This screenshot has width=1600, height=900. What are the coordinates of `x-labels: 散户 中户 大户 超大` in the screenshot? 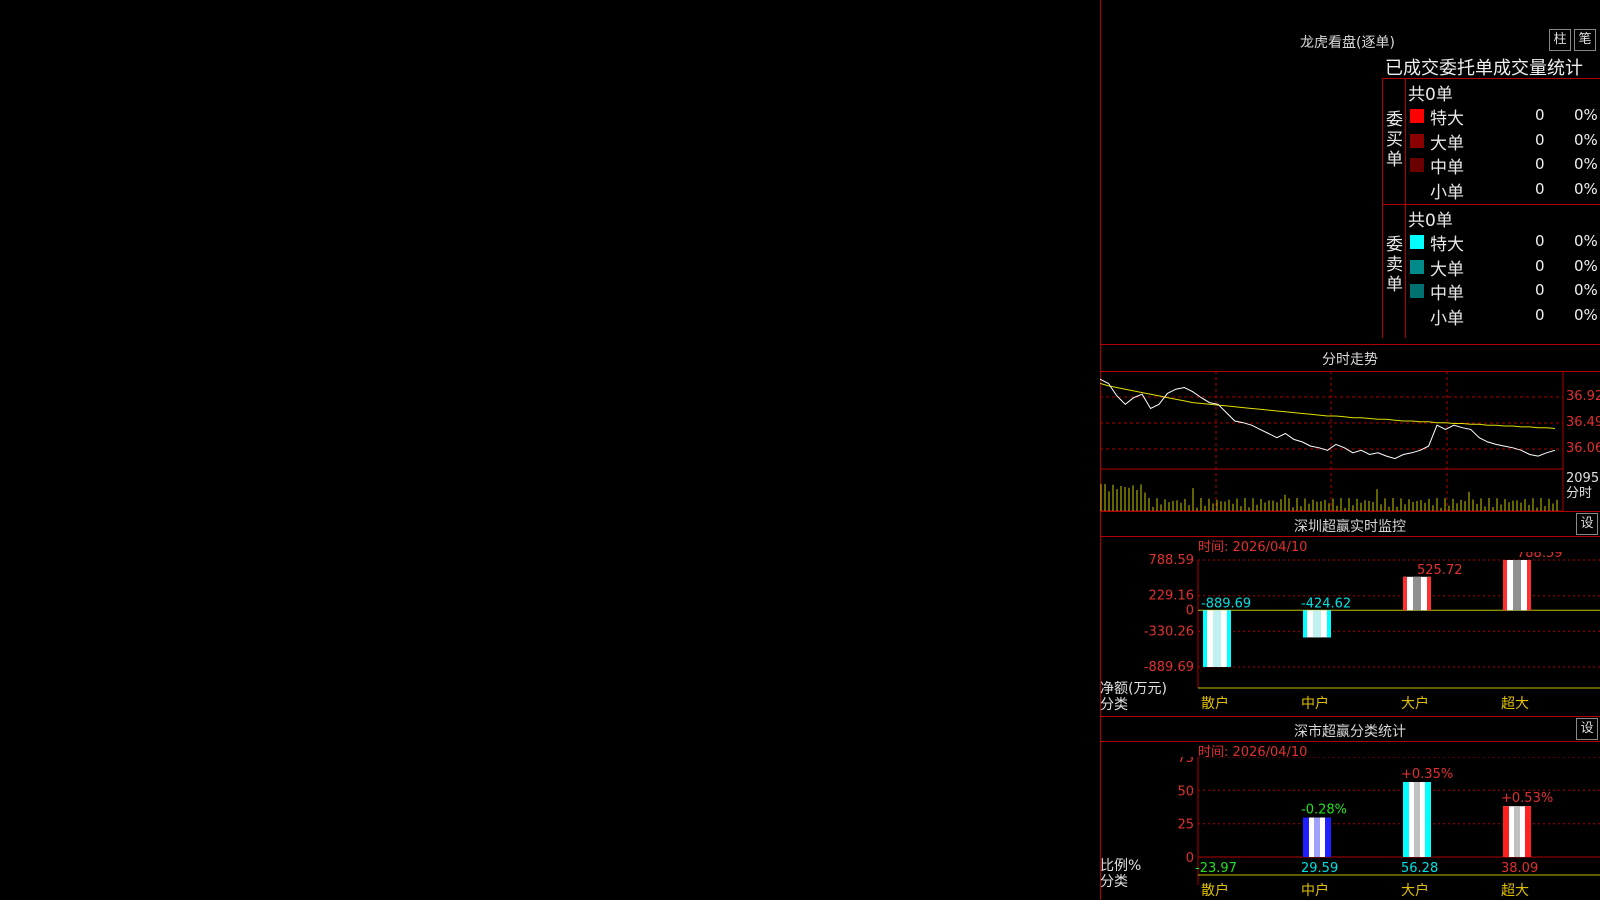 It's located at (1365, 703).